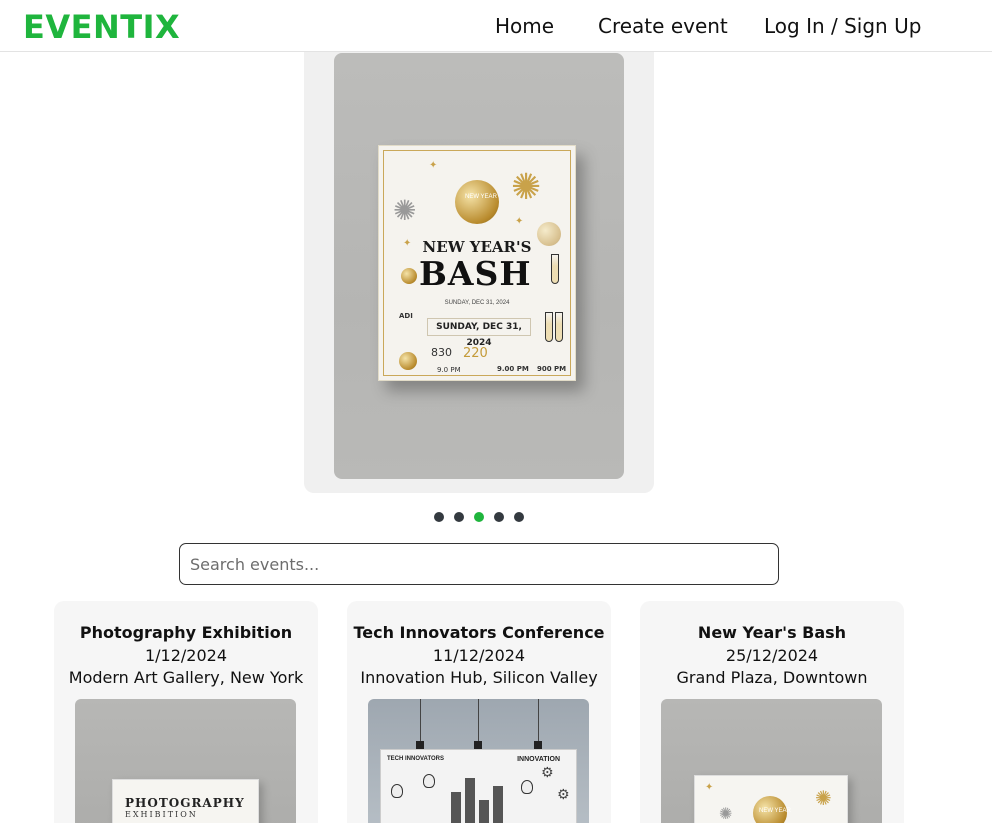 The image size is (992, 823). I want to click on carousel-dot-3-active, so click(479, 517).